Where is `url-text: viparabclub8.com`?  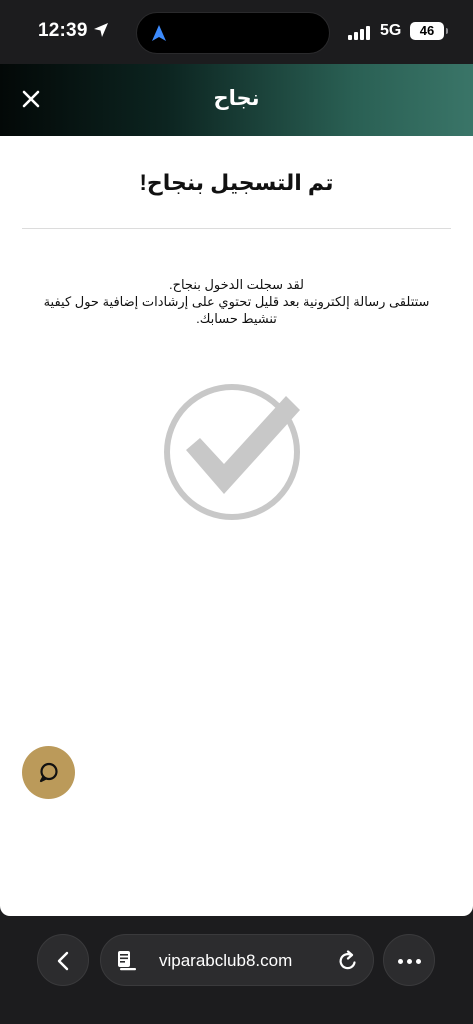 url-text: viparabclub8.com is located at coordinates (226, 960).